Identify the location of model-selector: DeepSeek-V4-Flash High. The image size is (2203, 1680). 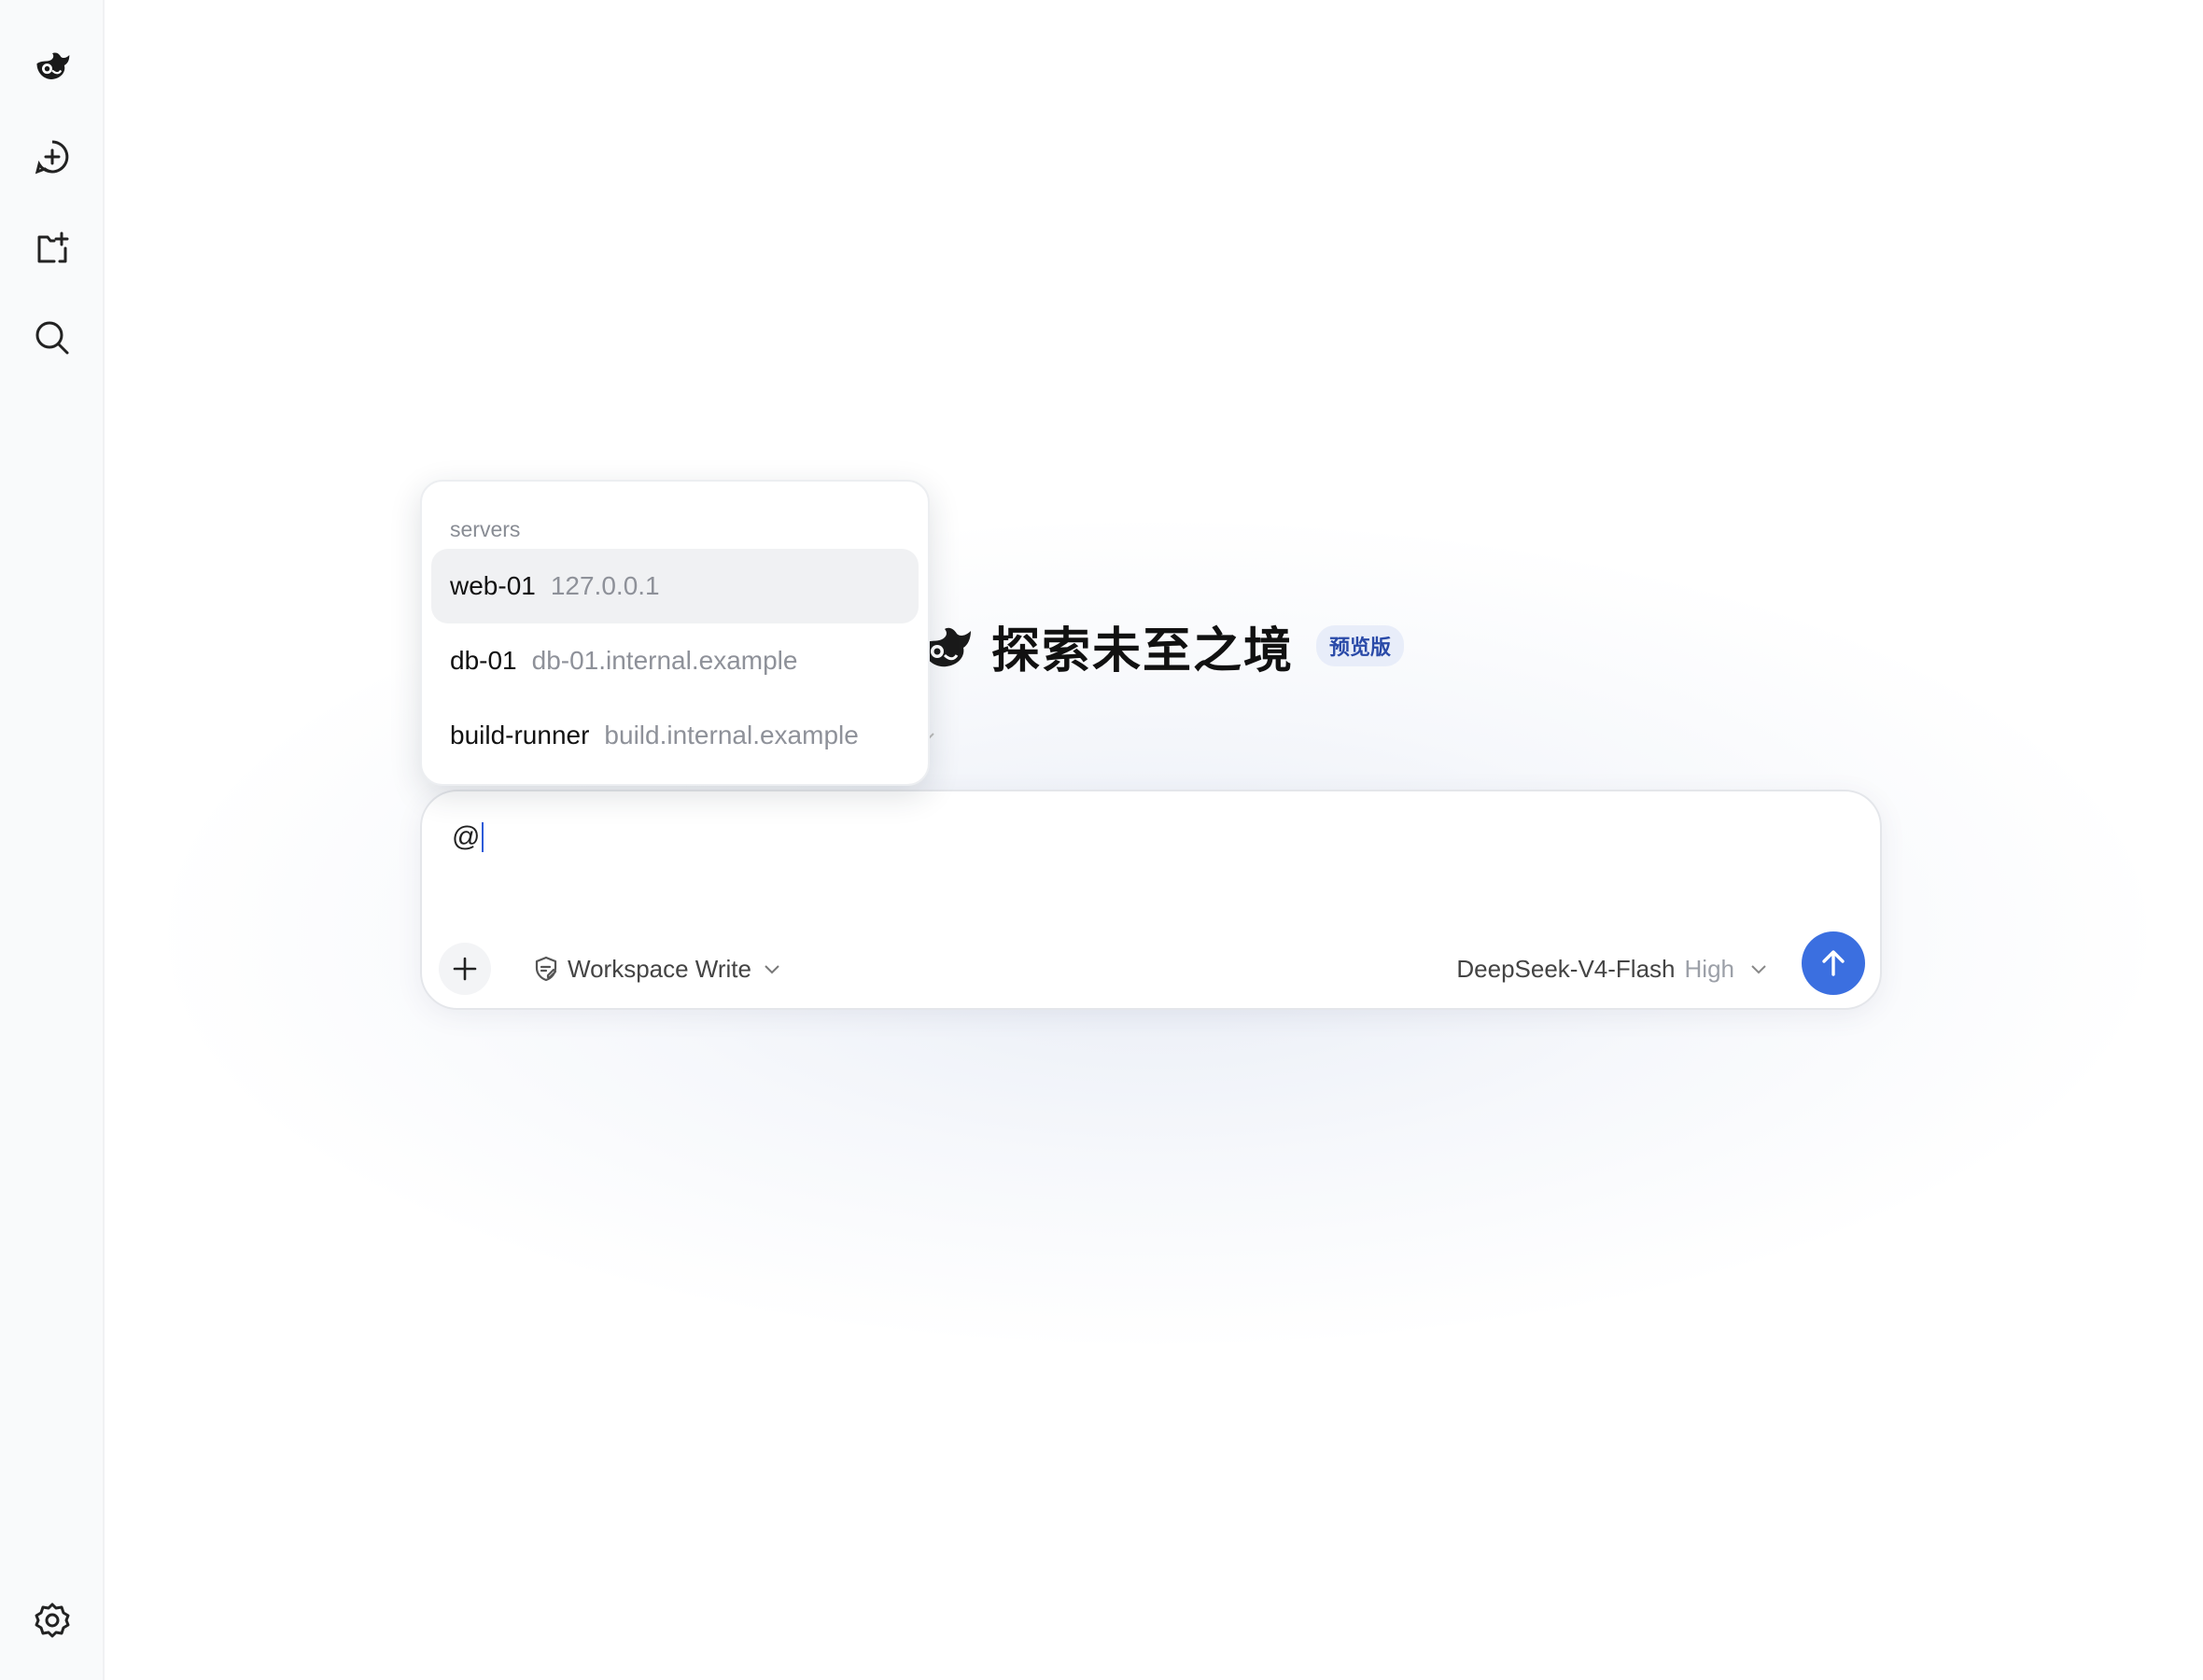
(1612, 968).